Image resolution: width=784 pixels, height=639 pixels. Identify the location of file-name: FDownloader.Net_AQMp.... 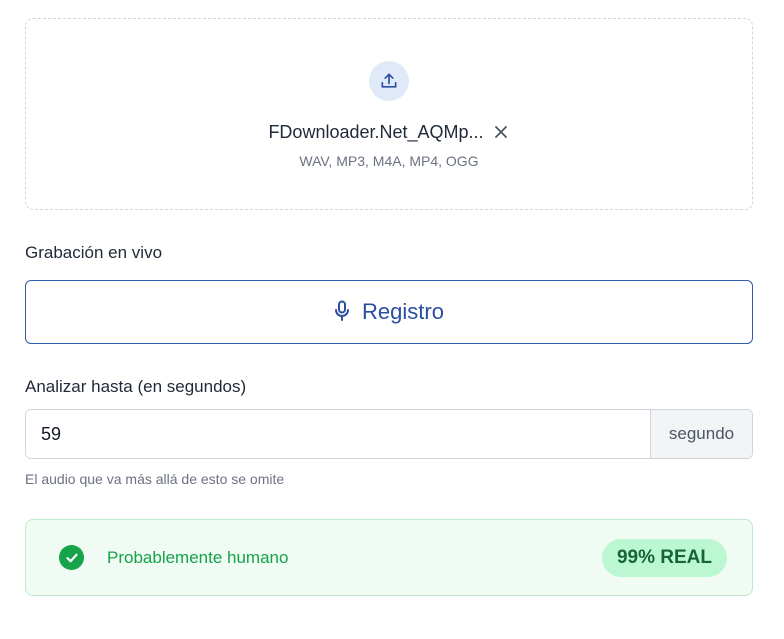
(376, 131).